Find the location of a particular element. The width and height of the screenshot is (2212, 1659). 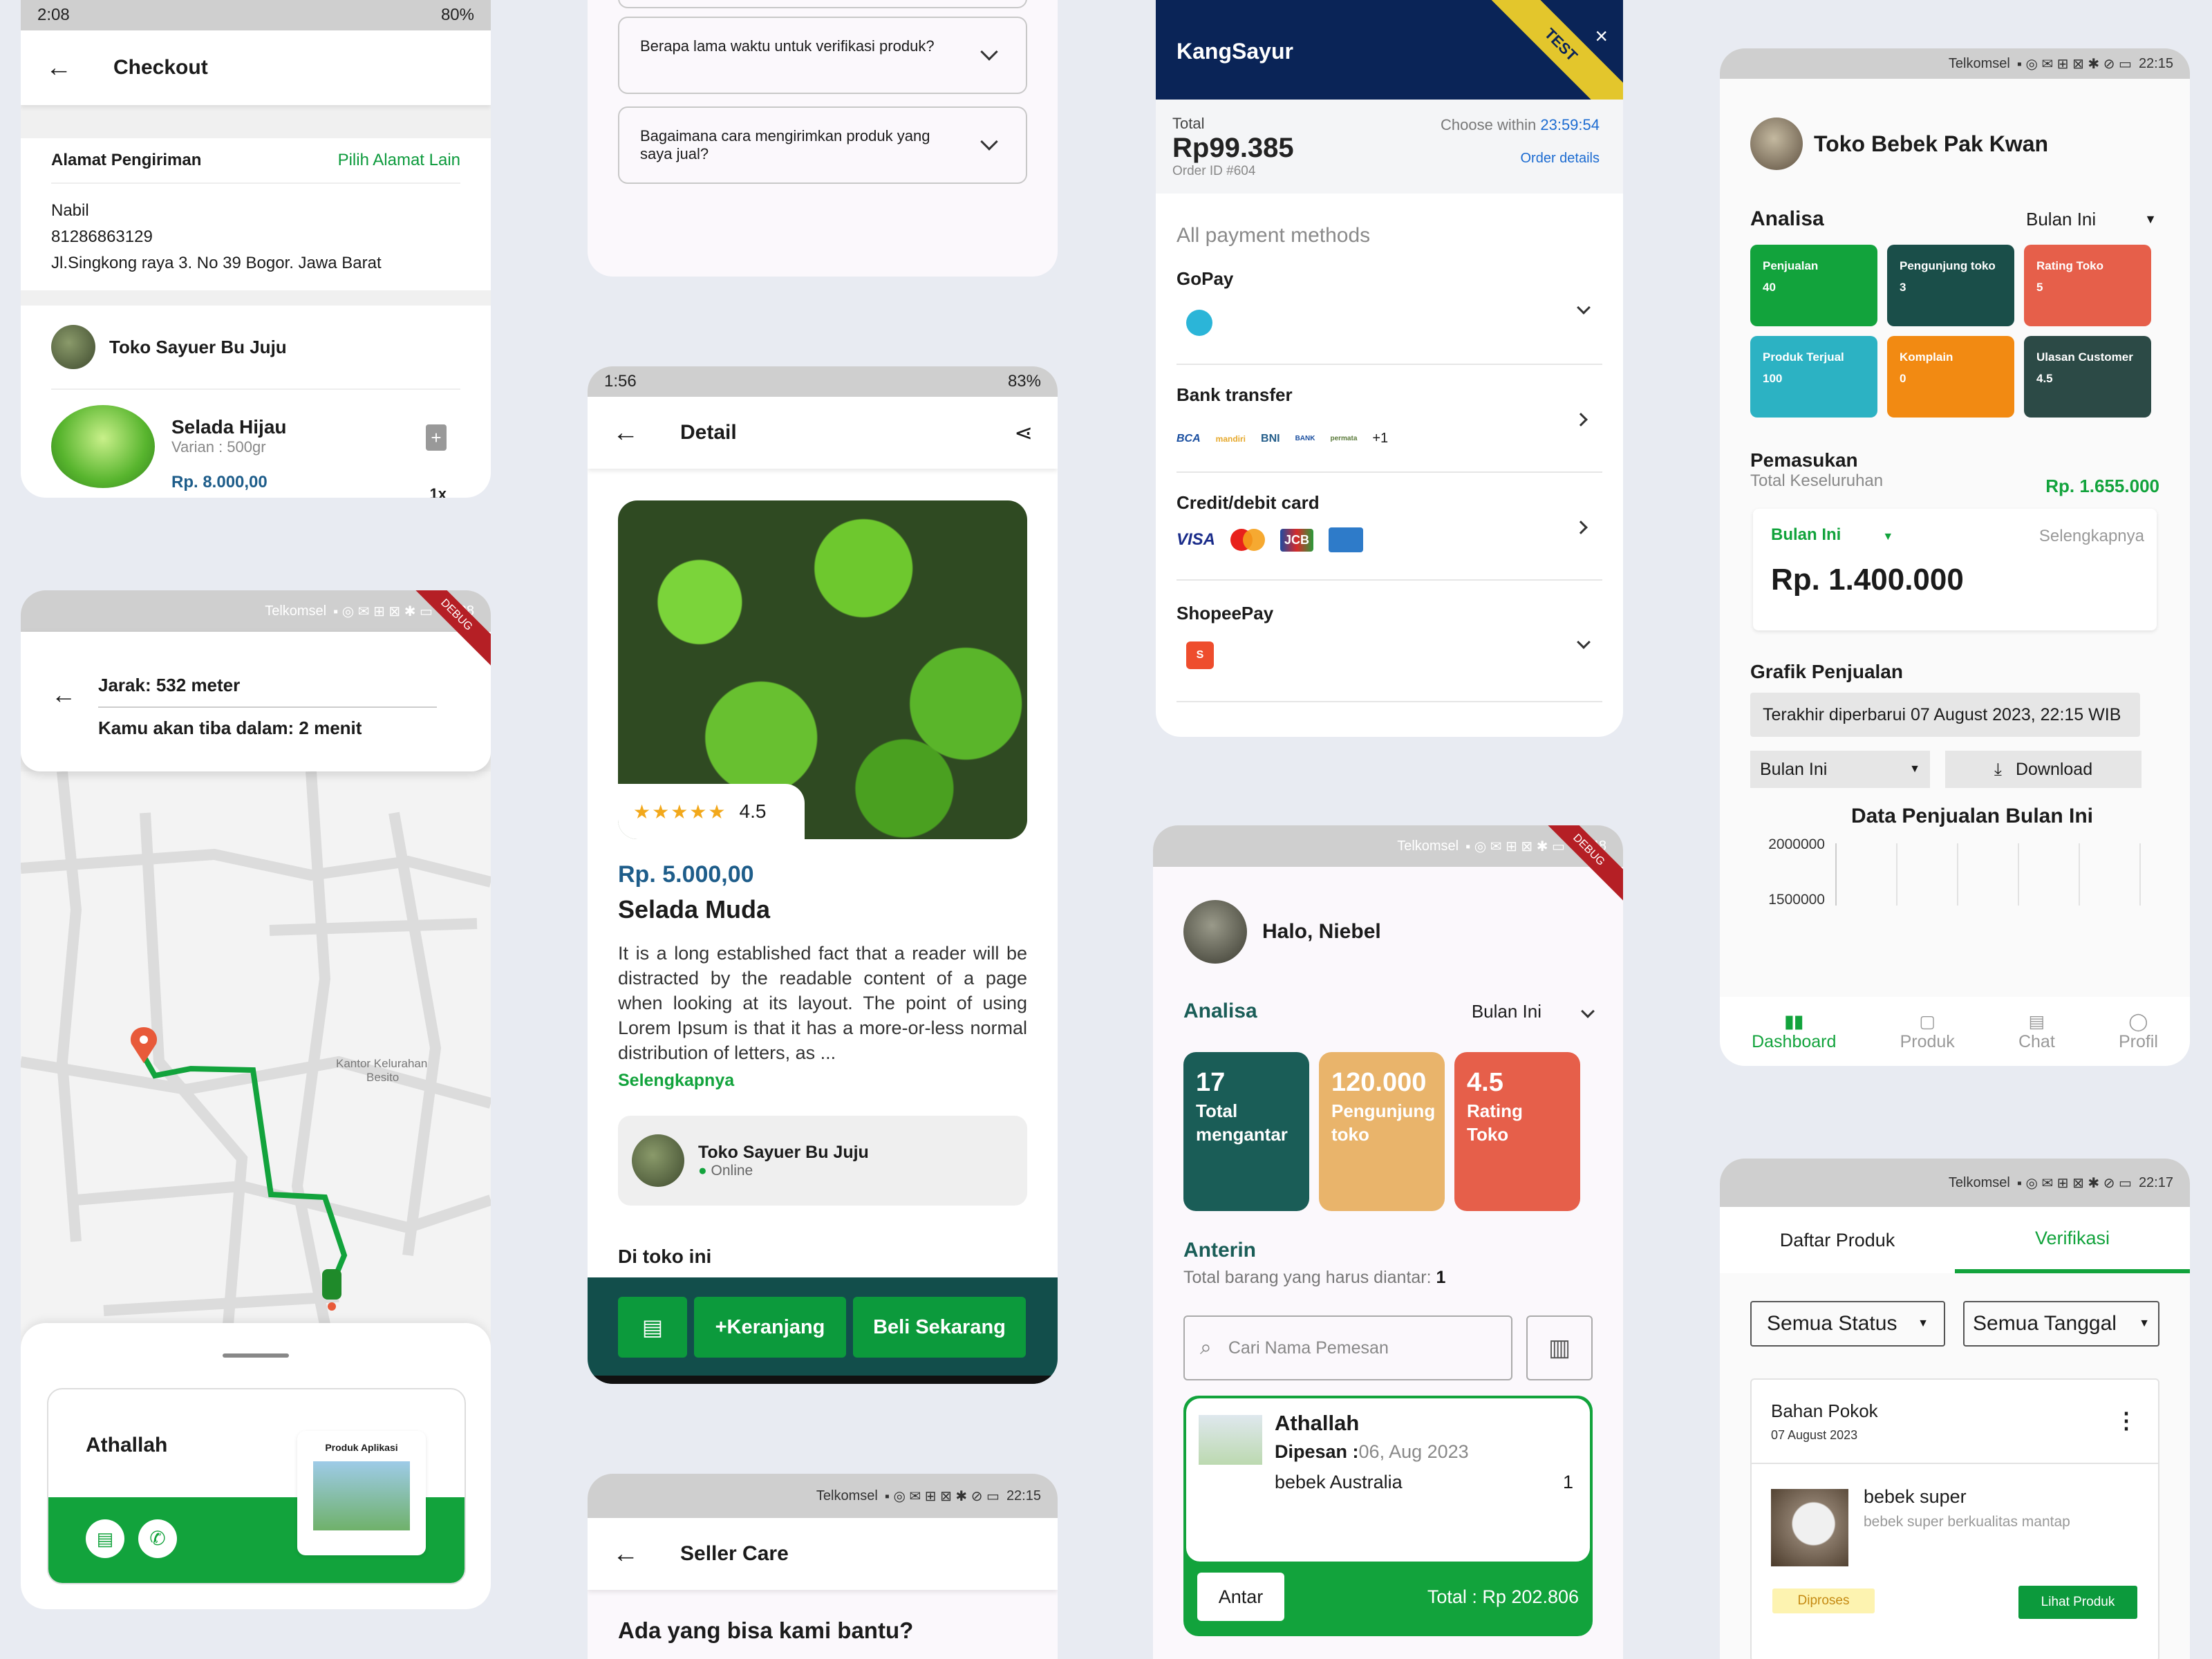

deliver-button: Antar is located at coordinates (1241, 1597).